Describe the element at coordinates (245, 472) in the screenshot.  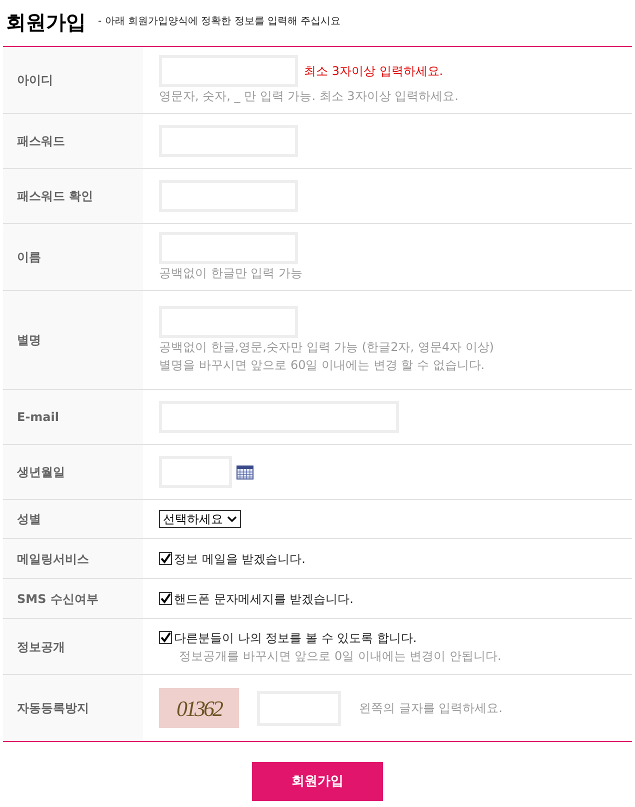
I see `calendar-icon` at that location.